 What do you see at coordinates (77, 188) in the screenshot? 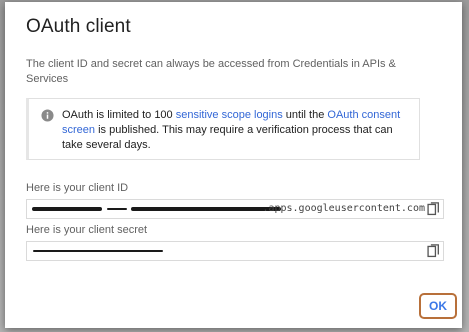
I see `client-id-label: Here is your client ID` at bounding box center [77, 188].